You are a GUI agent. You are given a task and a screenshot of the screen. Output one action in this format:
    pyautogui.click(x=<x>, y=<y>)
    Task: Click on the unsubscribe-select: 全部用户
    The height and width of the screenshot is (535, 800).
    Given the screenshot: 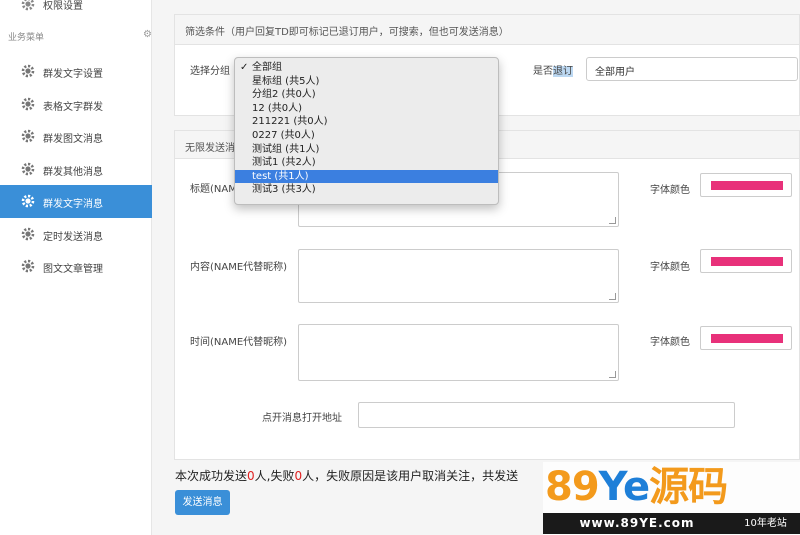 What is the action you would take?
    pyautogui.click(x=692, y=69)
    